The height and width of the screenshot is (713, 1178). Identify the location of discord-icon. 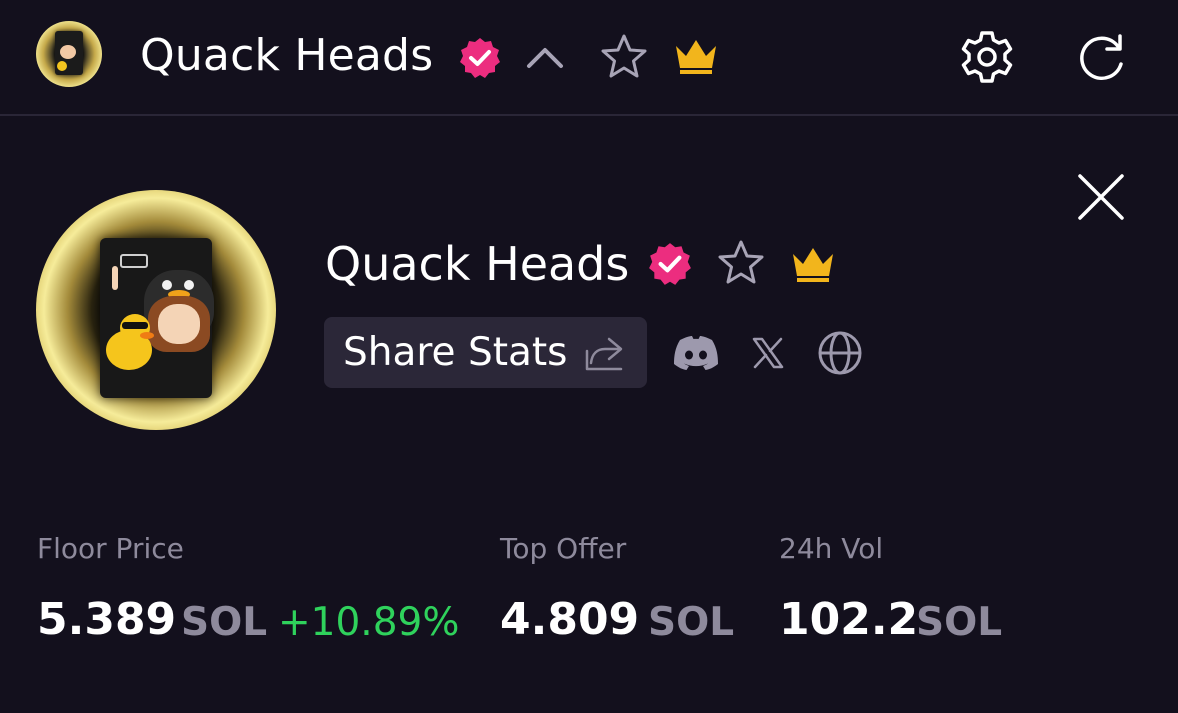
(696, 353).